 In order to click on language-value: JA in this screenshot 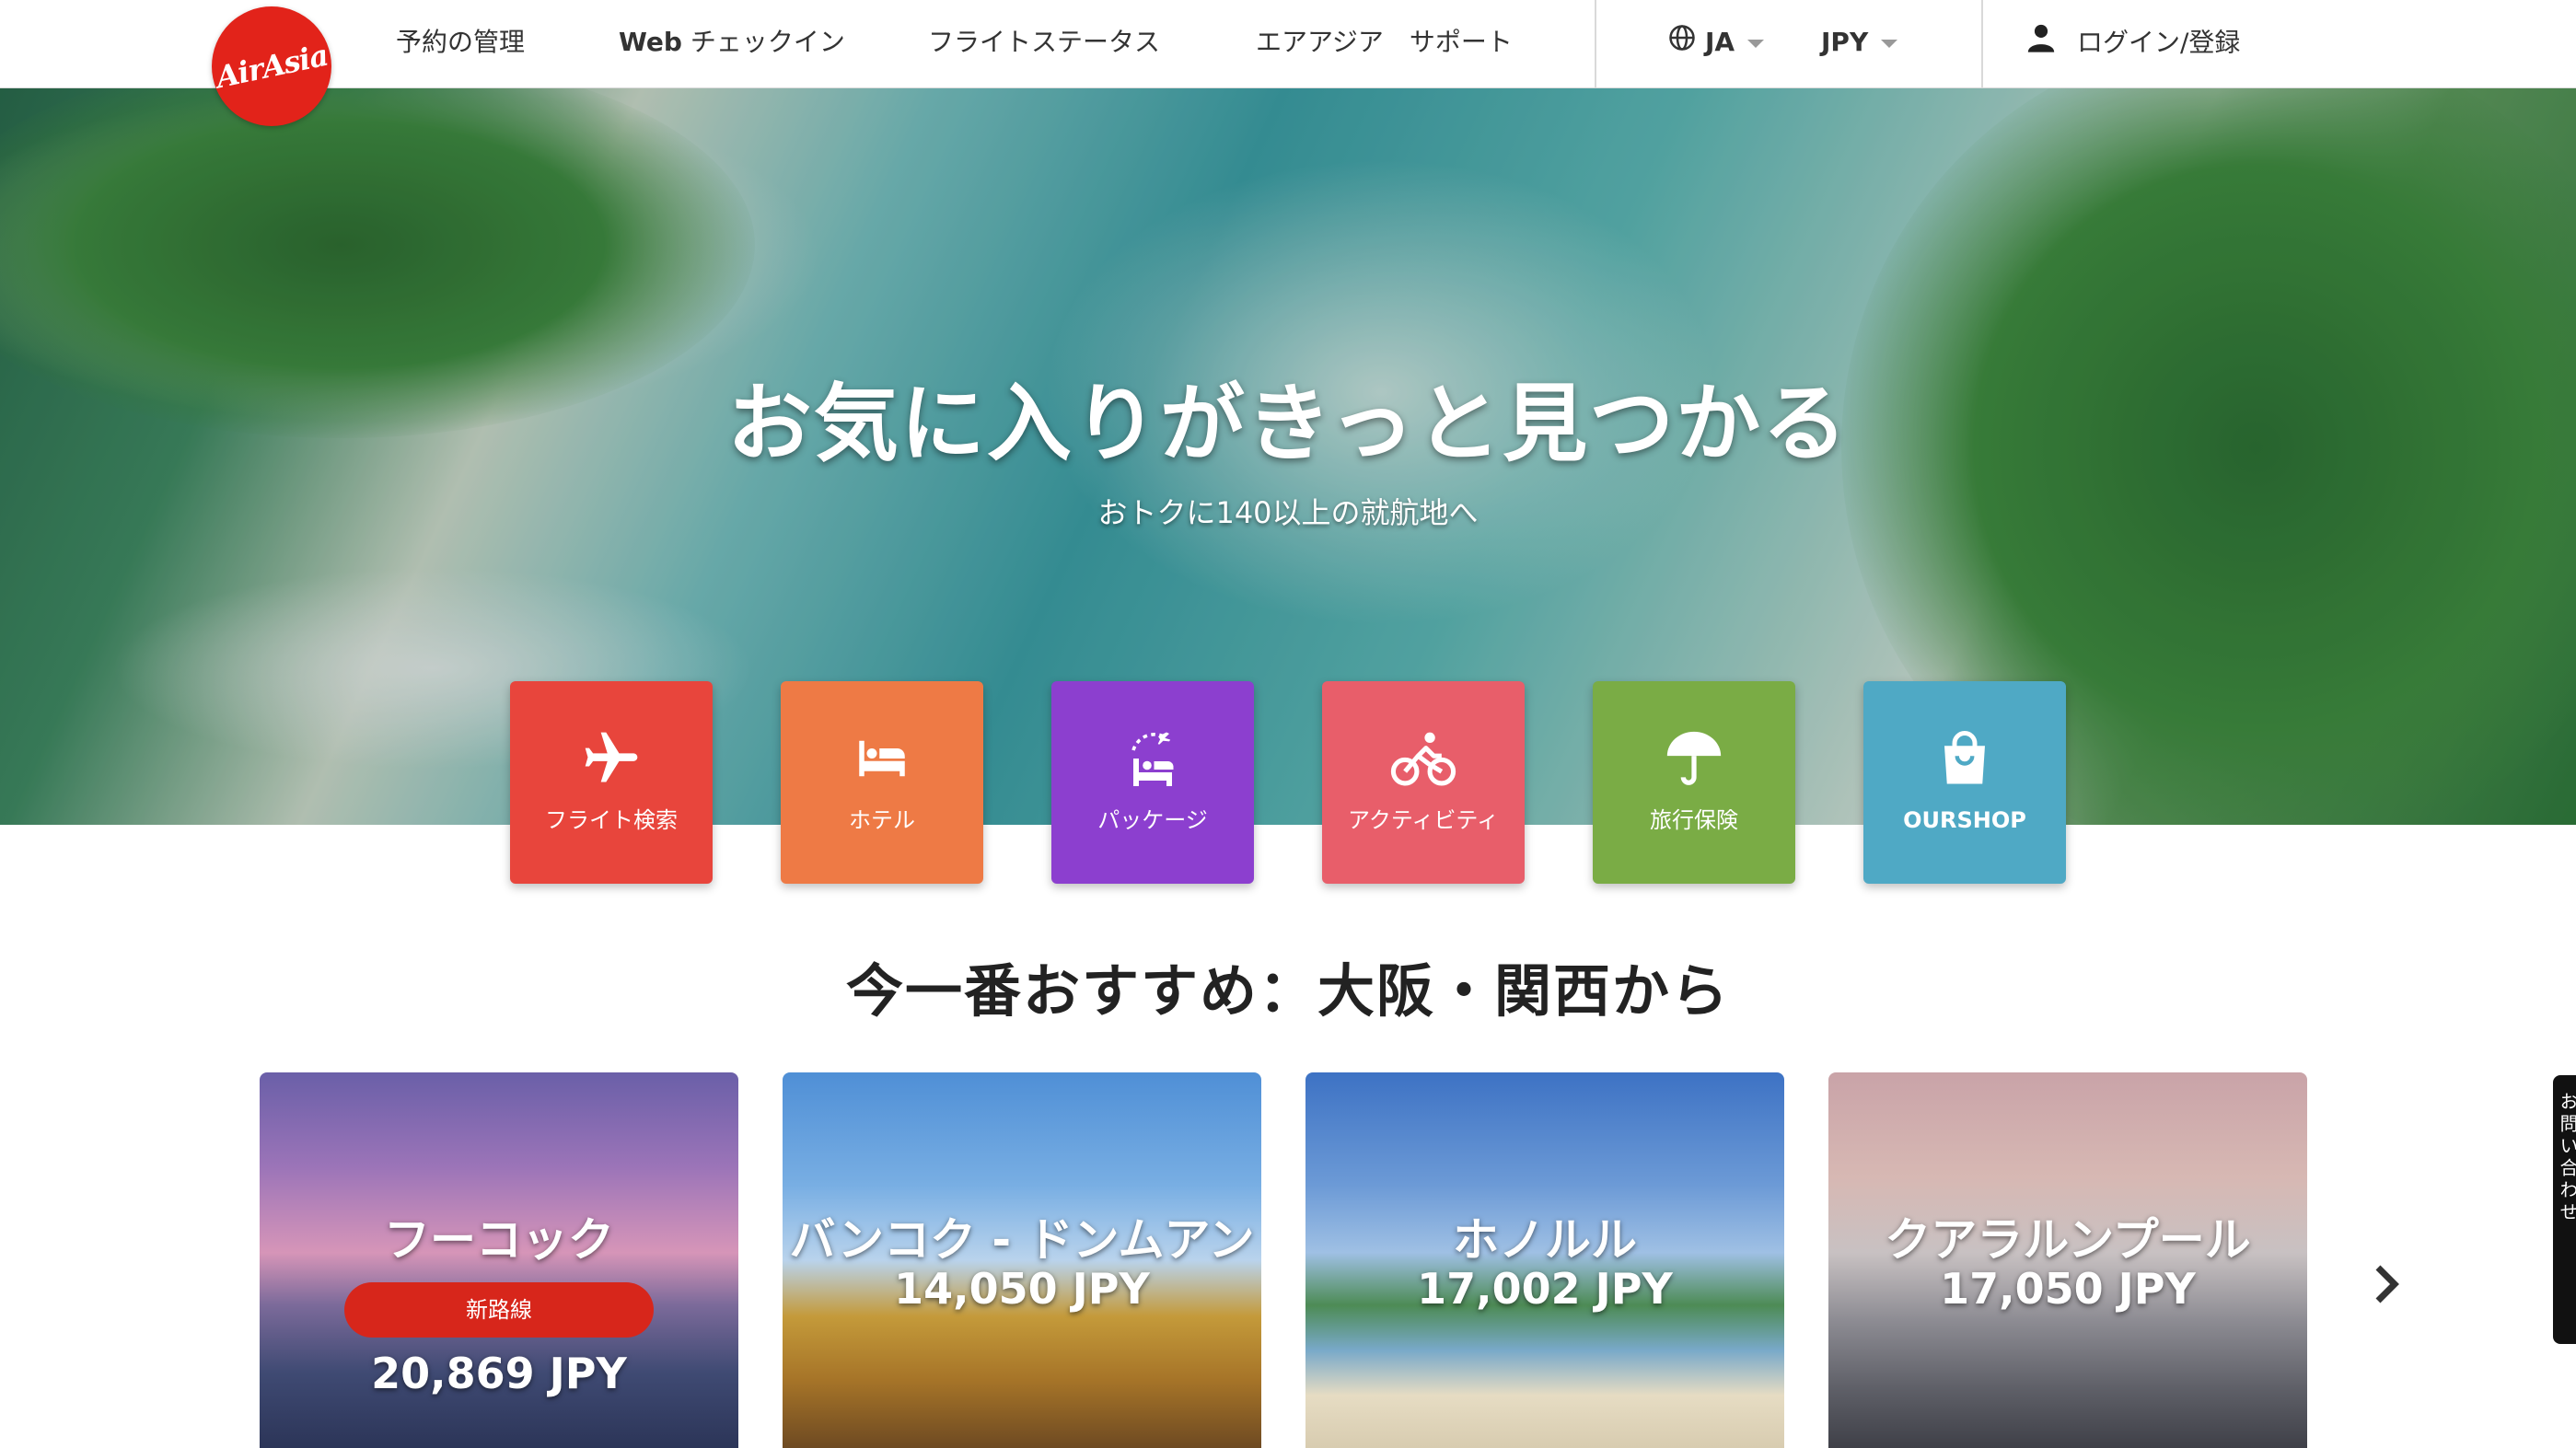, I will do `click(1720, 42)`.